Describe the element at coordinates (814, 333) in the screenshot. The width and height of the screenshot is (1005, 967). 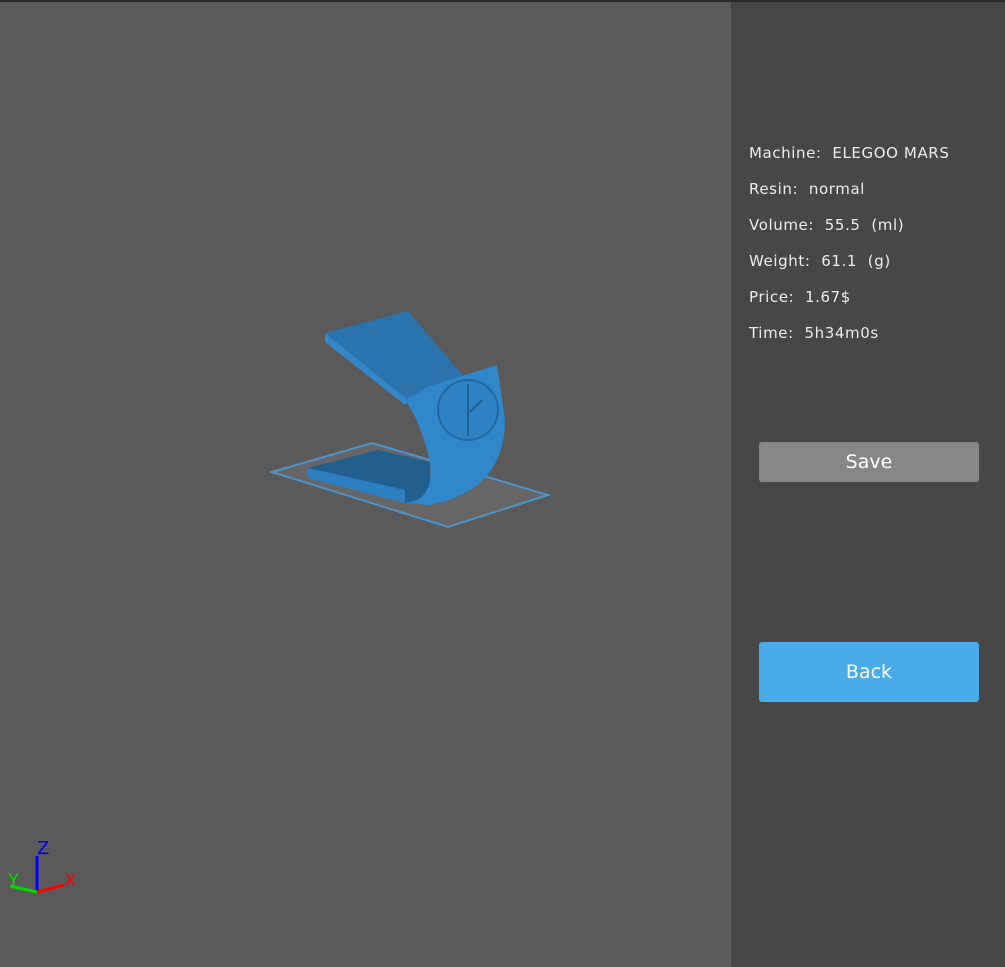
I see `time-info: Time: 5h34m0s` at that location.